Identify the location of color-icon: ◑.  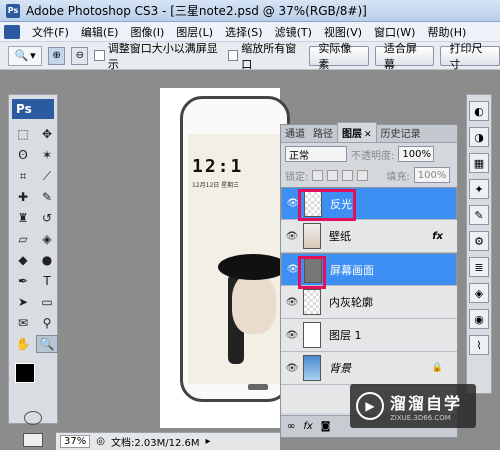
(479, 137).